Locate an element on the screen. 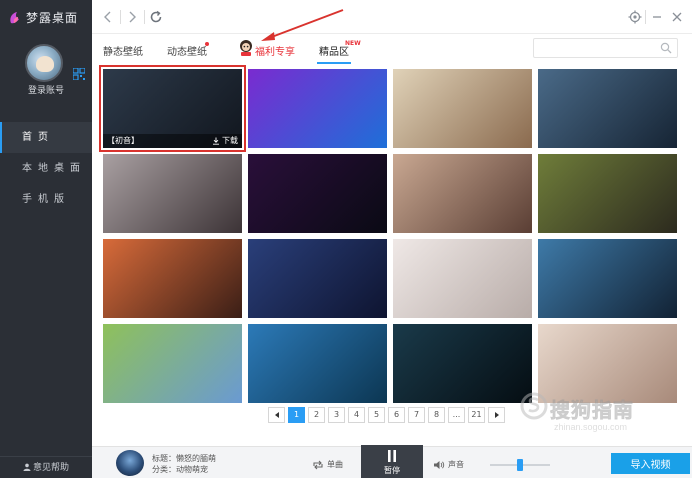 The height and width of the screenshot is (478, 692). refresh-icon is located at coordinates (156, 16).